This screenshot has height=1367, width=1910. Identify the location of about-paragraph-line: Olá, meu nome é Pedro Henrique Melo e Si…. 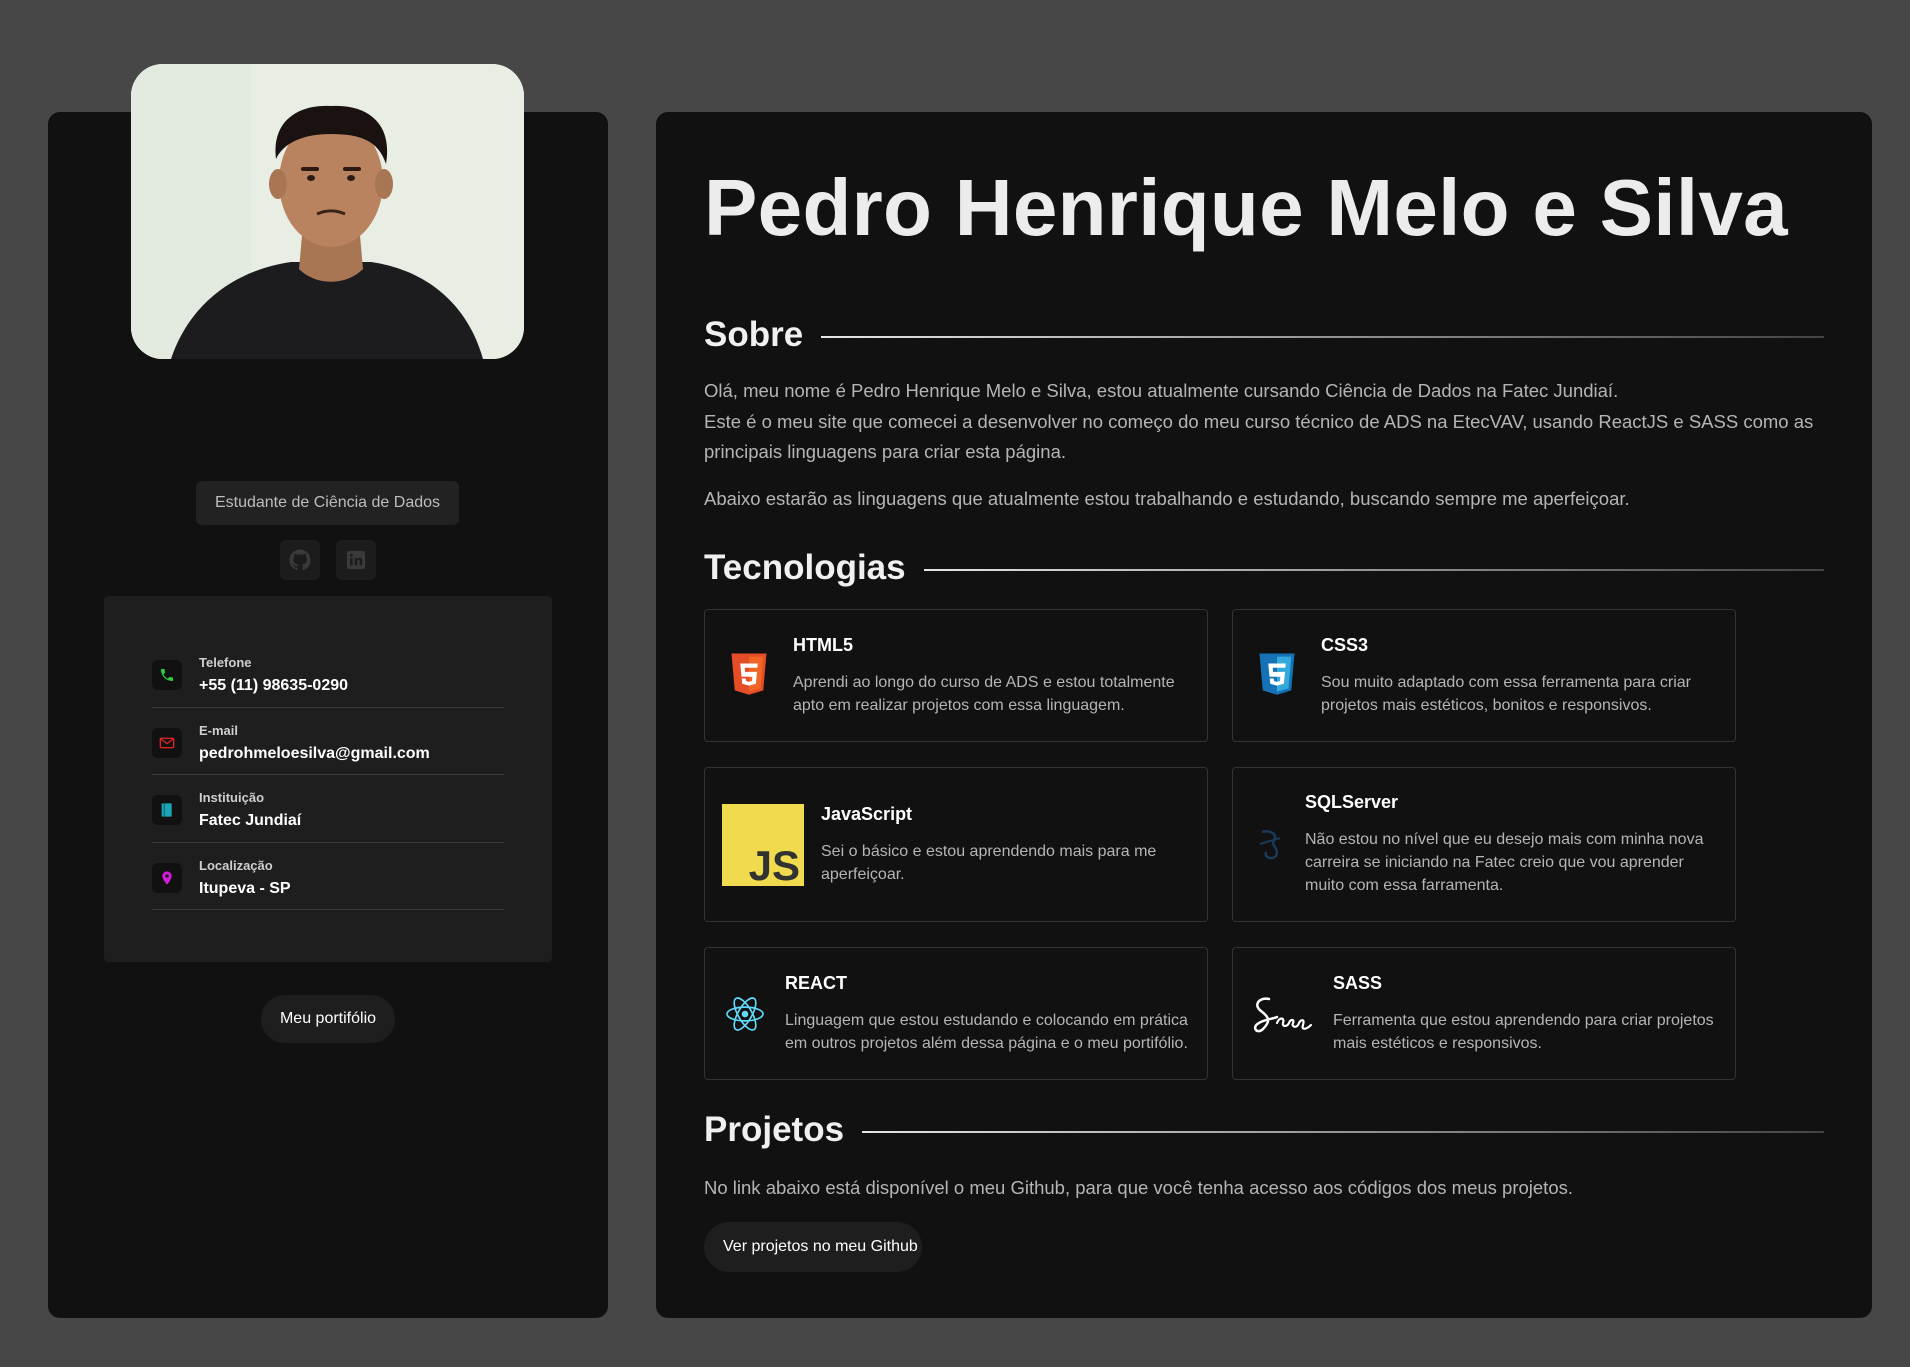
(1161, 390).